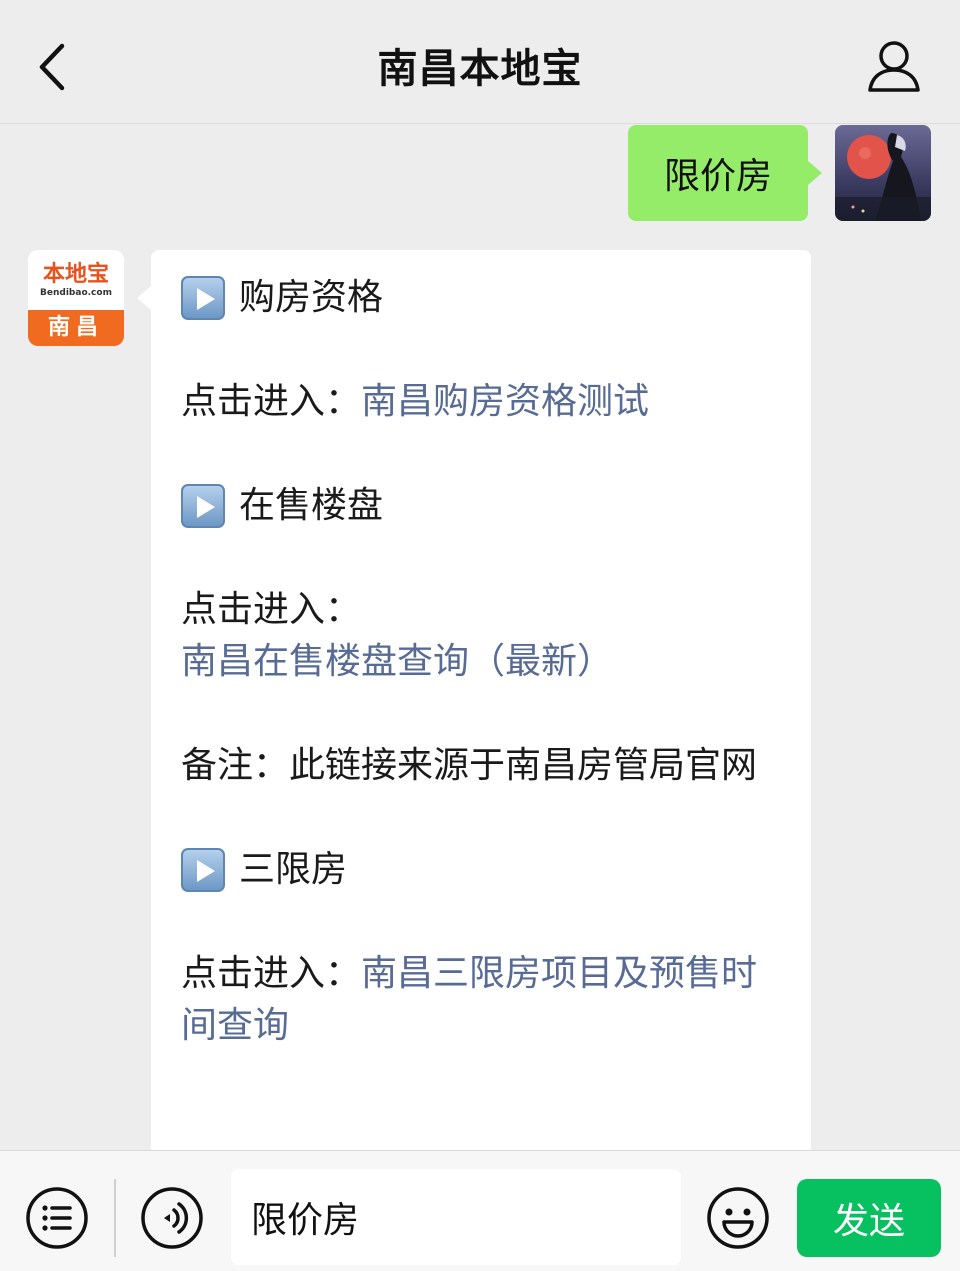 The width and height of the screenshot is (960, 1271). What do you see at coordinates (717, 176) in the screenshot?
I see `user-message-text: 限价房` at bounding box center [717, 176].